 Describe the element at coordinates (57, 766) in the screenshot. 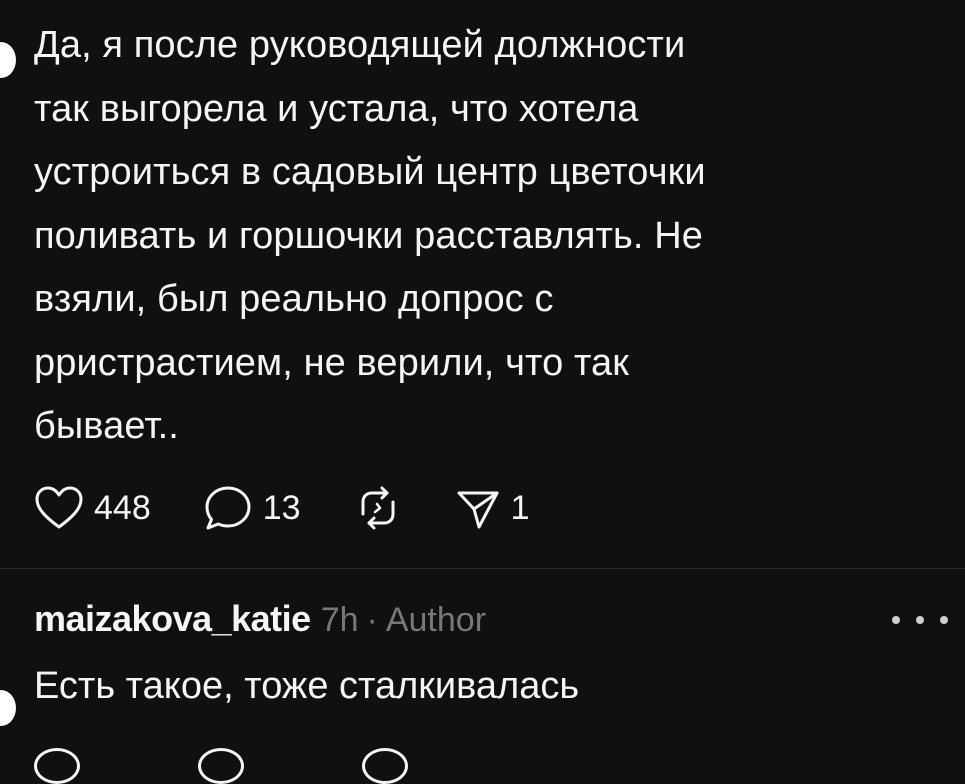

I see `reply-like-icon` at that location.